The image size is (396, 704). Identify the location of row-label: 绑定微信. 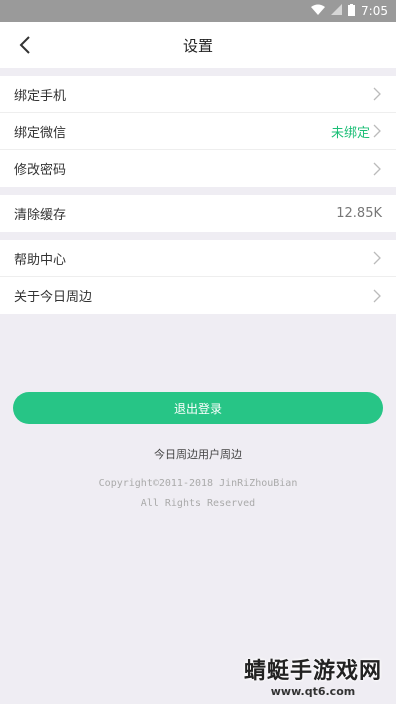
(40, 133).